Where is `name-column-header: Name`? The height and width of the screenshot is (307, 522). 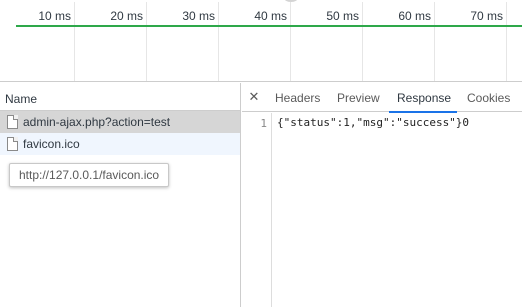 name-column-header: Name is located at coordinates (120, 97).